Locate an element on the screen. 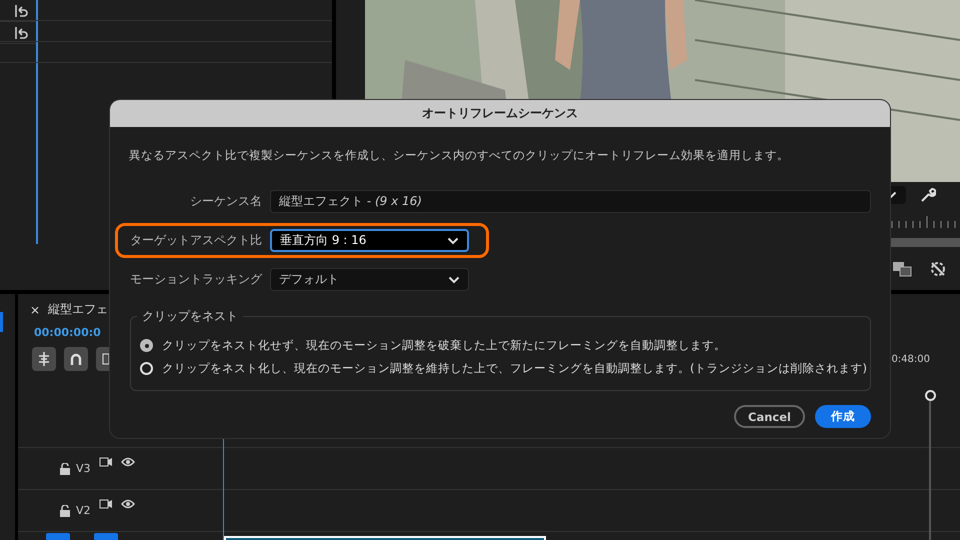  track-name: V2 is located at coordinates (83, 510).